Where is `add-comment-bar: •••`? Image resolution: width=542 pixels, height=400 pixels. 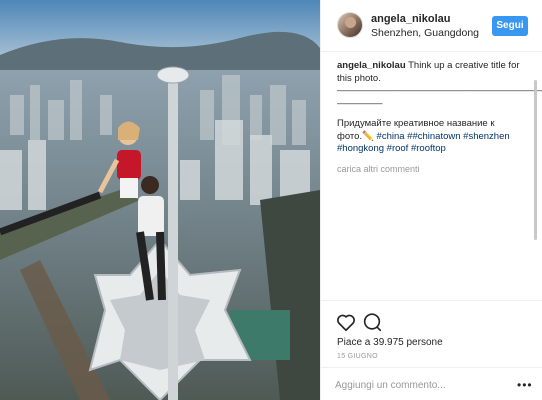
add-comment-bar: ••• is located at coordinates (431, 383).